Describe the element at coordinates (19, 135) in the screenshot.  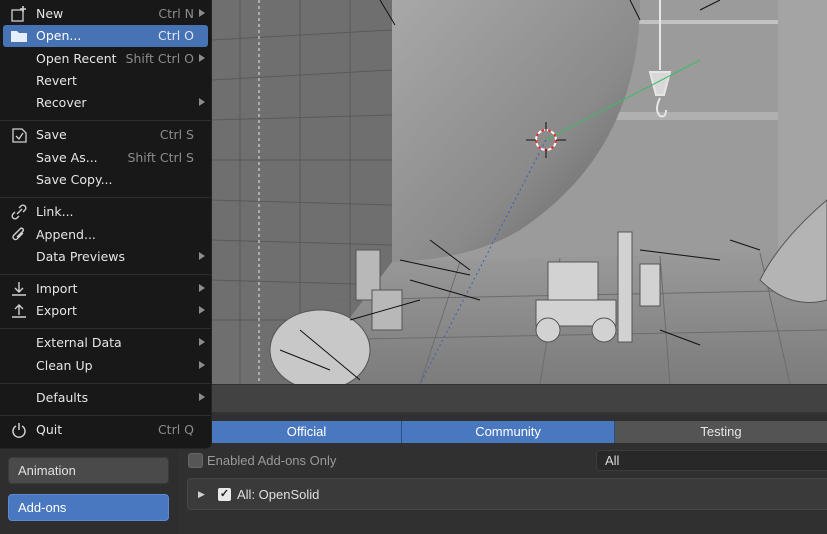
I see `save-icon` at that location.